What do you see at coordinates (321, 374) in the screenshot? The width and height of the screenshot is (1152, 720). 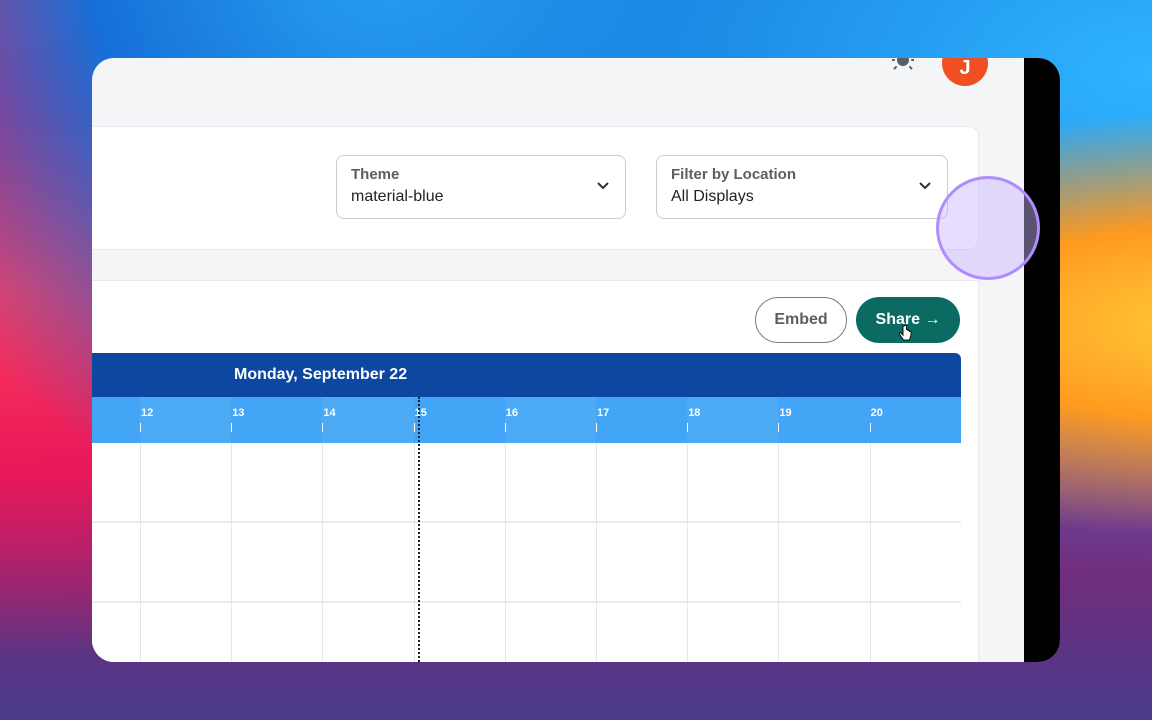 I see `timeline-date-label: Monday, September 22` at bounding box center [321, 374].